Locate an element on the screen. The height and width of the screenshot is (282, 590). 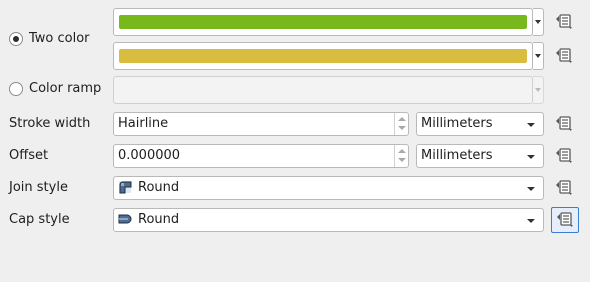
color1-button is located at coordinates (323, 22).